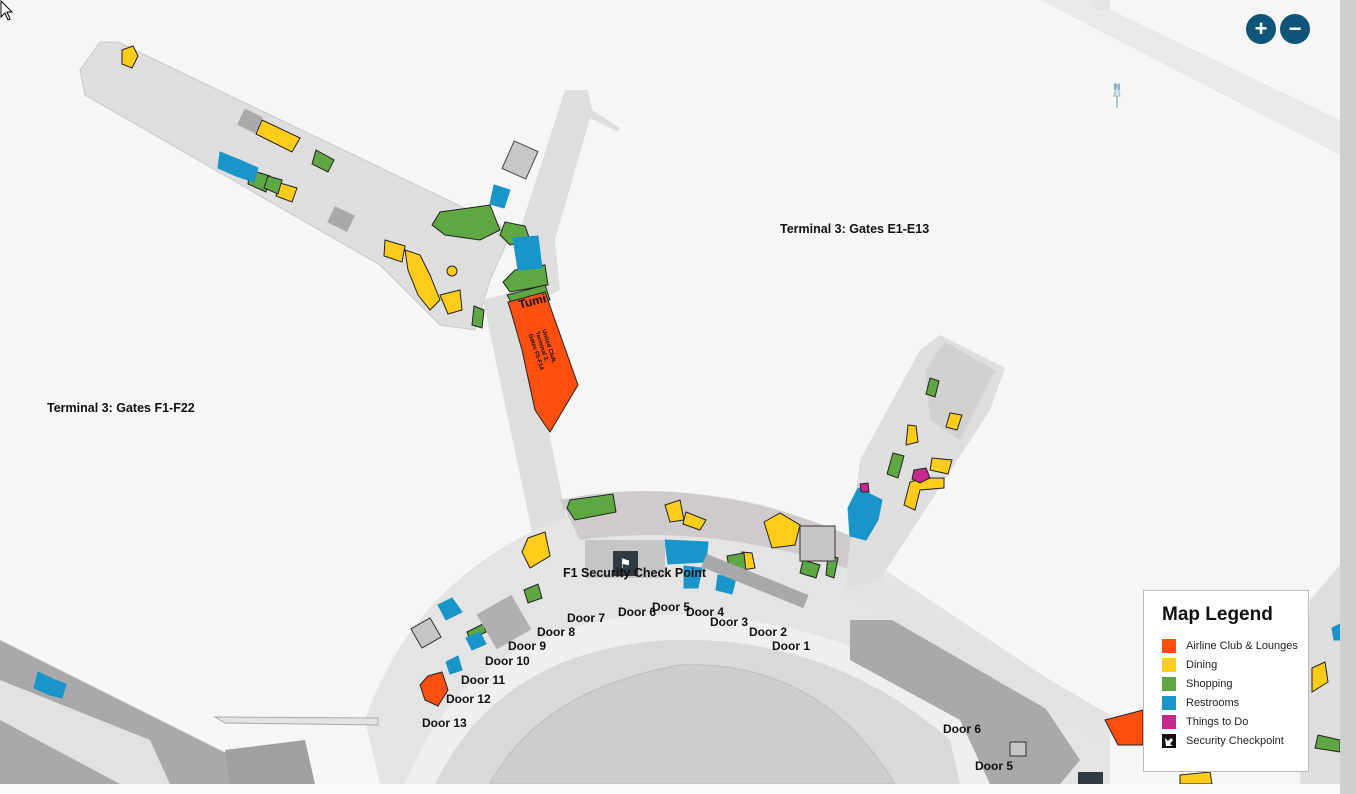  I want to click on door-13-label: Door 13, so click(444, 723).